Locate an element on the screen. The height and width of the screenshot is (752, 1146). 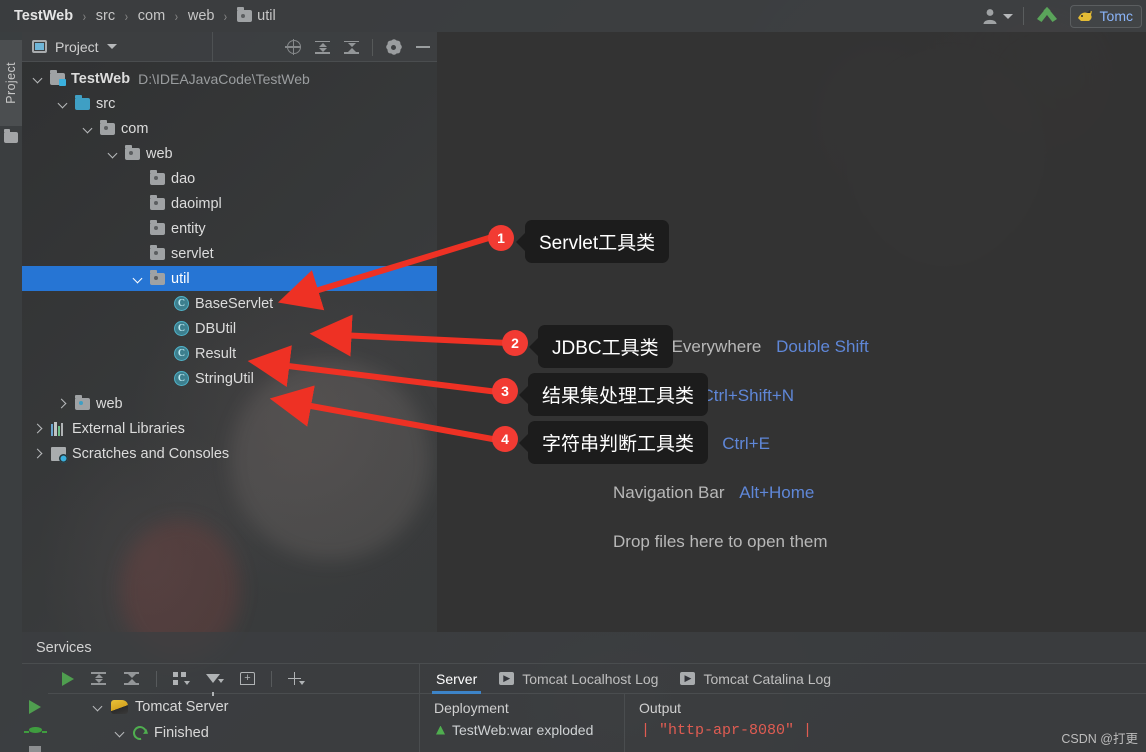
breadcrumb-label: web is located at coordinates (201, 16).